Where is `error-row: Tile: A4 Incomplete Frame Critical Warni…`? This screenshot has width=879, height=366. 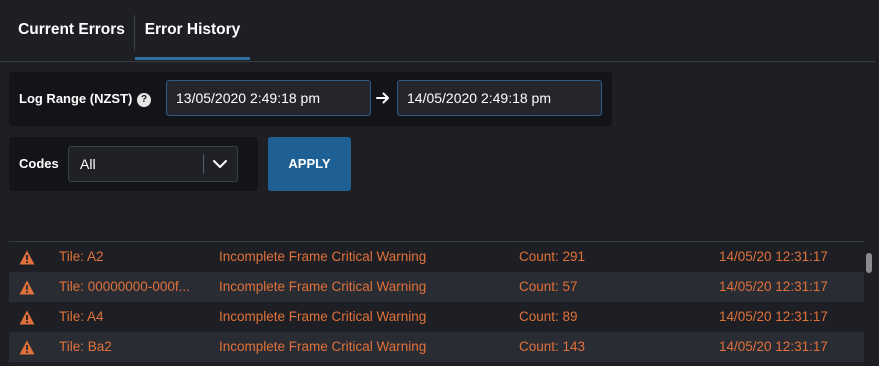 error-row: Tile: A4 Incomplete Frame Critical Warni… is located at coordinates (436, 317).